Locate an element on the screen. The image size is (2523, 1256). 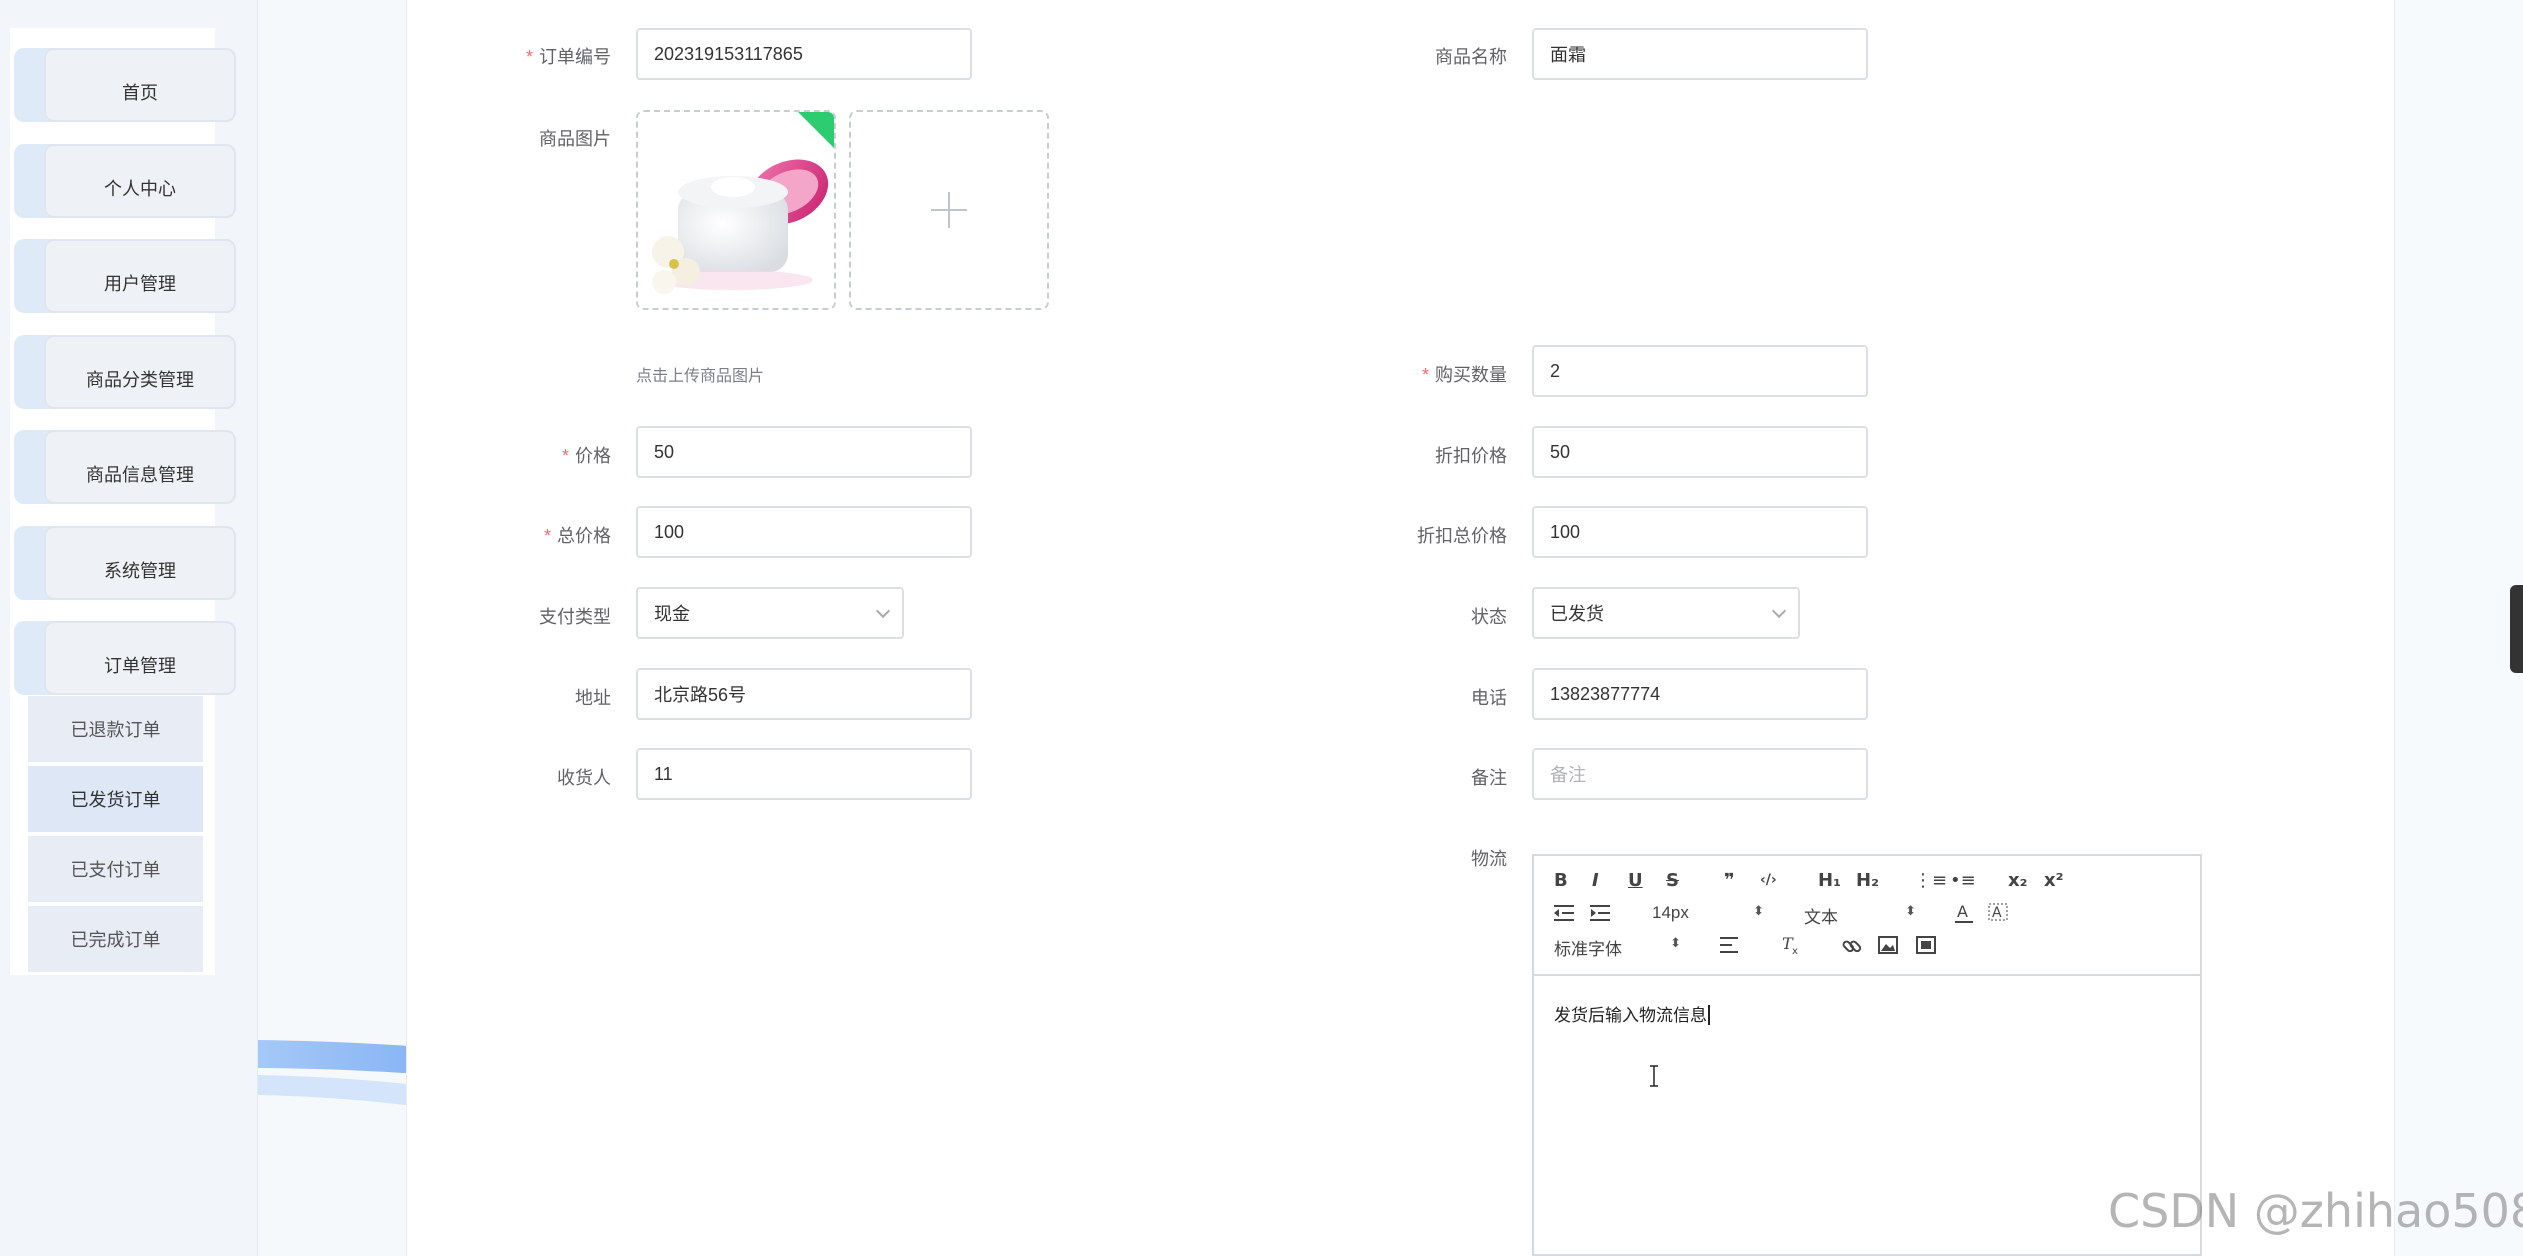
sidebar-item-users: 用户管理 is located at coordinates (125, 276).